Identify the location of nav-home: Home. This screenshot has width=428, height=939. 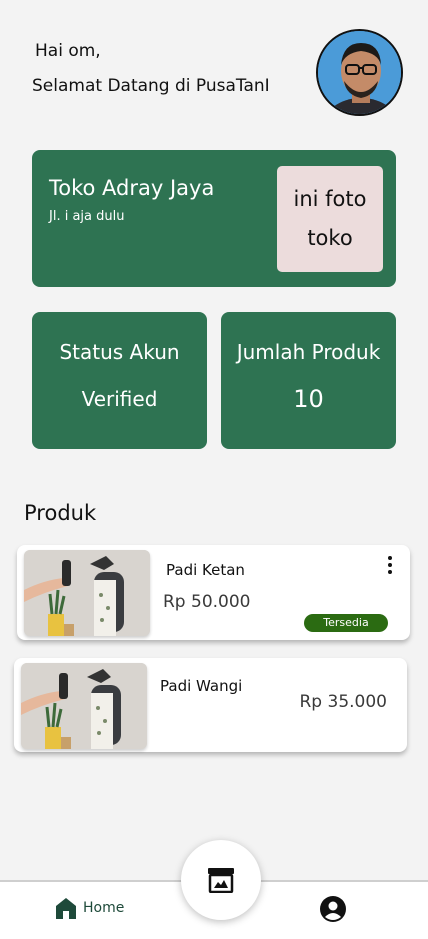
(89, 908).